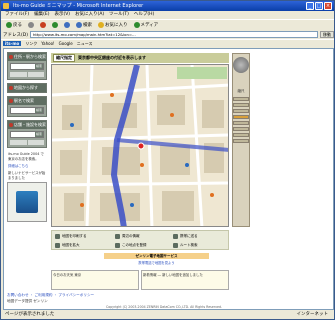  I want to click on promo-banner, so click(27, 202).